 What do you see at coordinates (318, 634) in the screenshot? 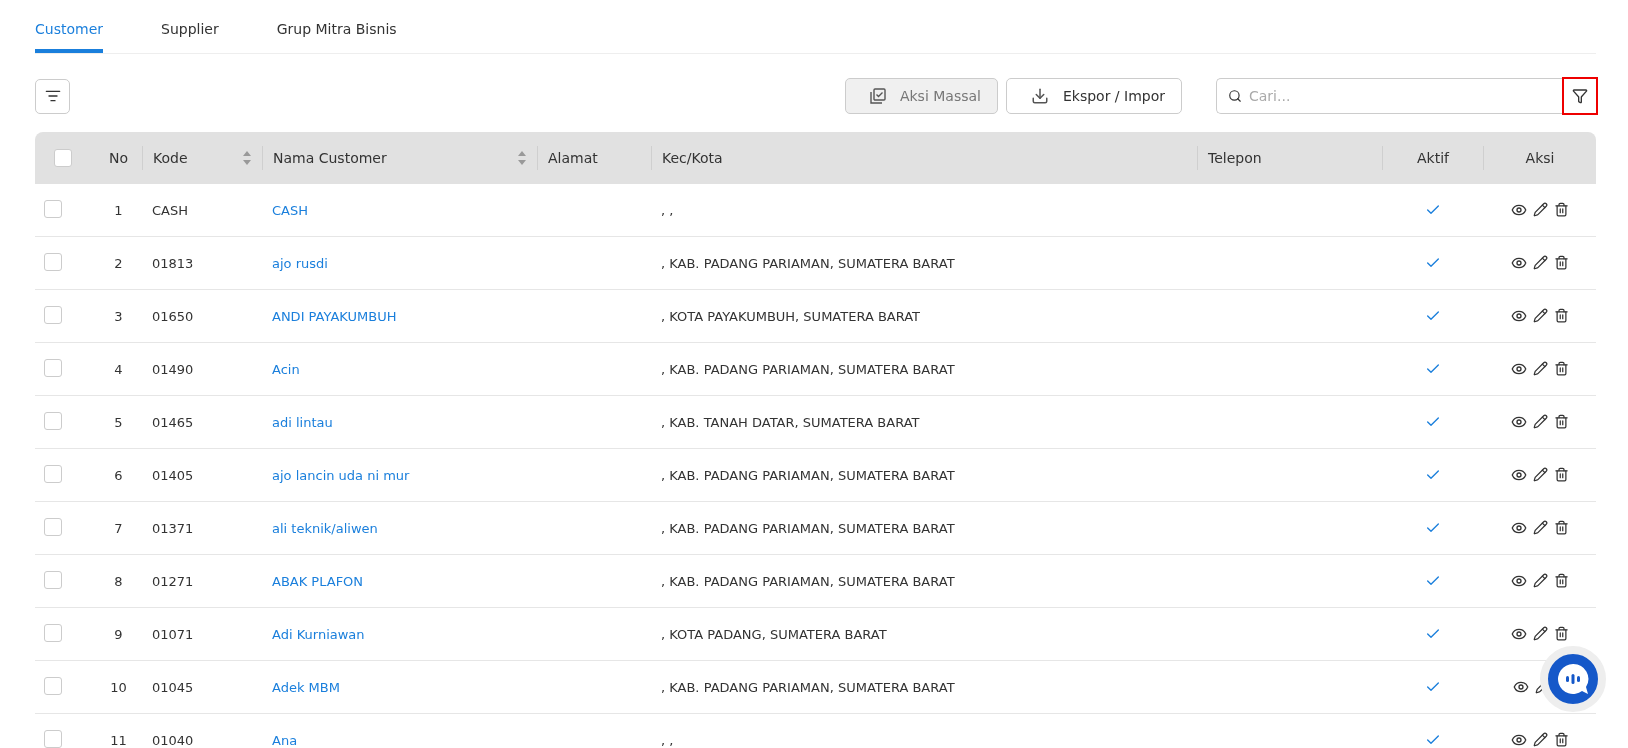
I see `customer-name-link: Adi Kurniawan` at bounding box center [318, 634].